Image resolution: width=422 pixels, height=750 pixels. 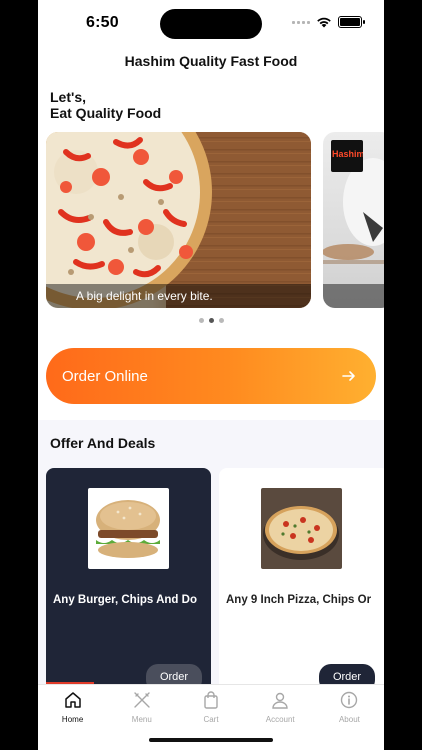 I want to click on tab-label: Account, so click(x=280, y=719).